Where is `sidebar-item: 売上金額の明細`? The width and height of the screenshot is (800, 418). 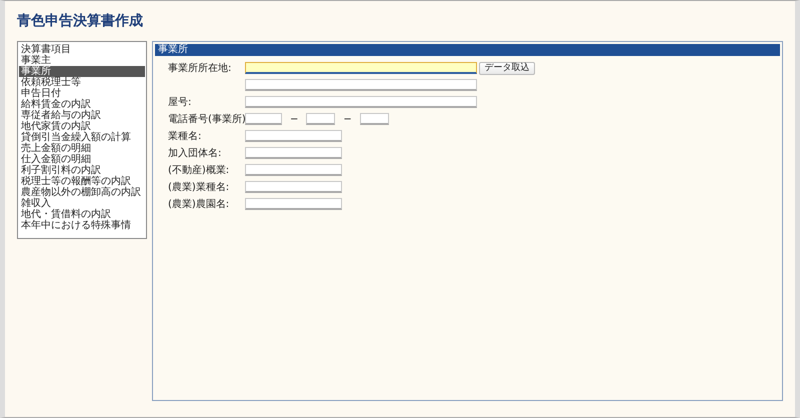 sidebar-item: 売上金額の明細 is located at coordinates (82, 148).